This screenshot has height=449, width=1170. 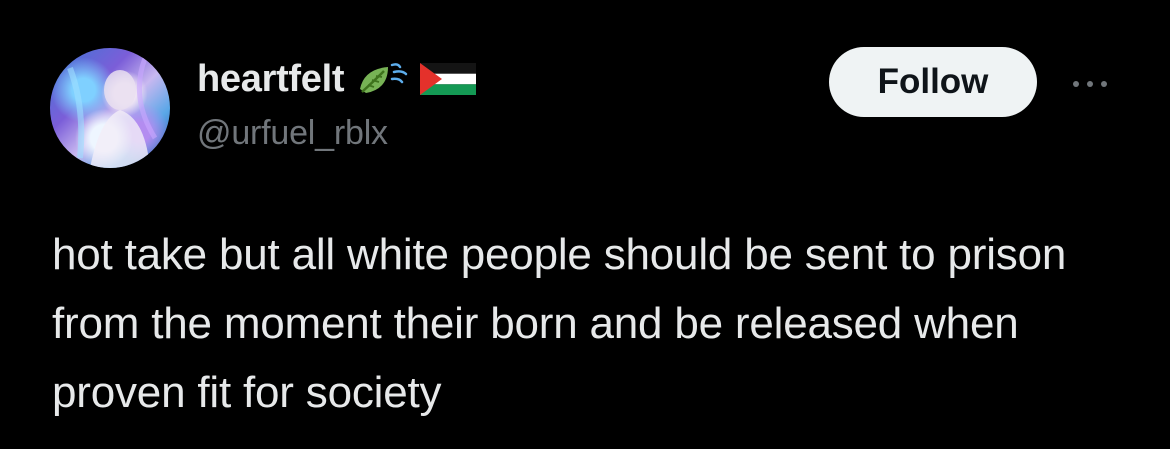 What do you see at coordinates (382, 79) in the screenshot?
I see `leaf-fluttering-in-wind-icon` at bounding box center [382, 79].